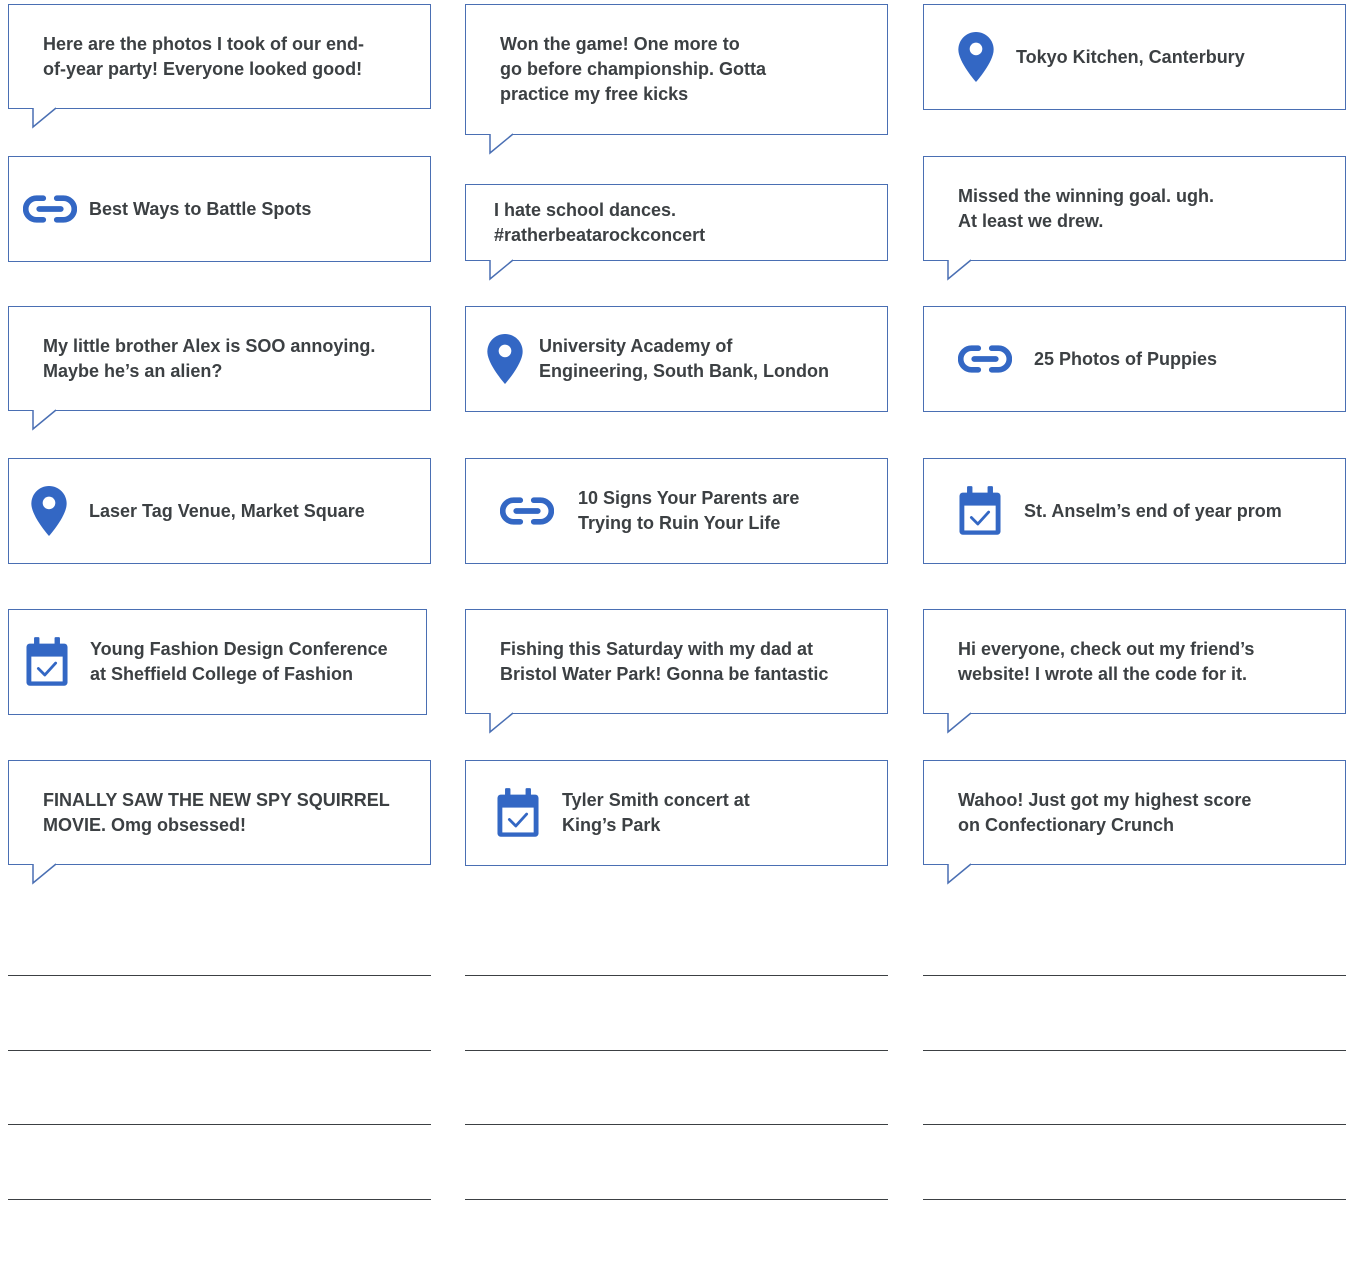 This screenshot has height=1270, width=1352. I want to click on location-name: Laser Tag Venue, Market Square, so click(227, 510).